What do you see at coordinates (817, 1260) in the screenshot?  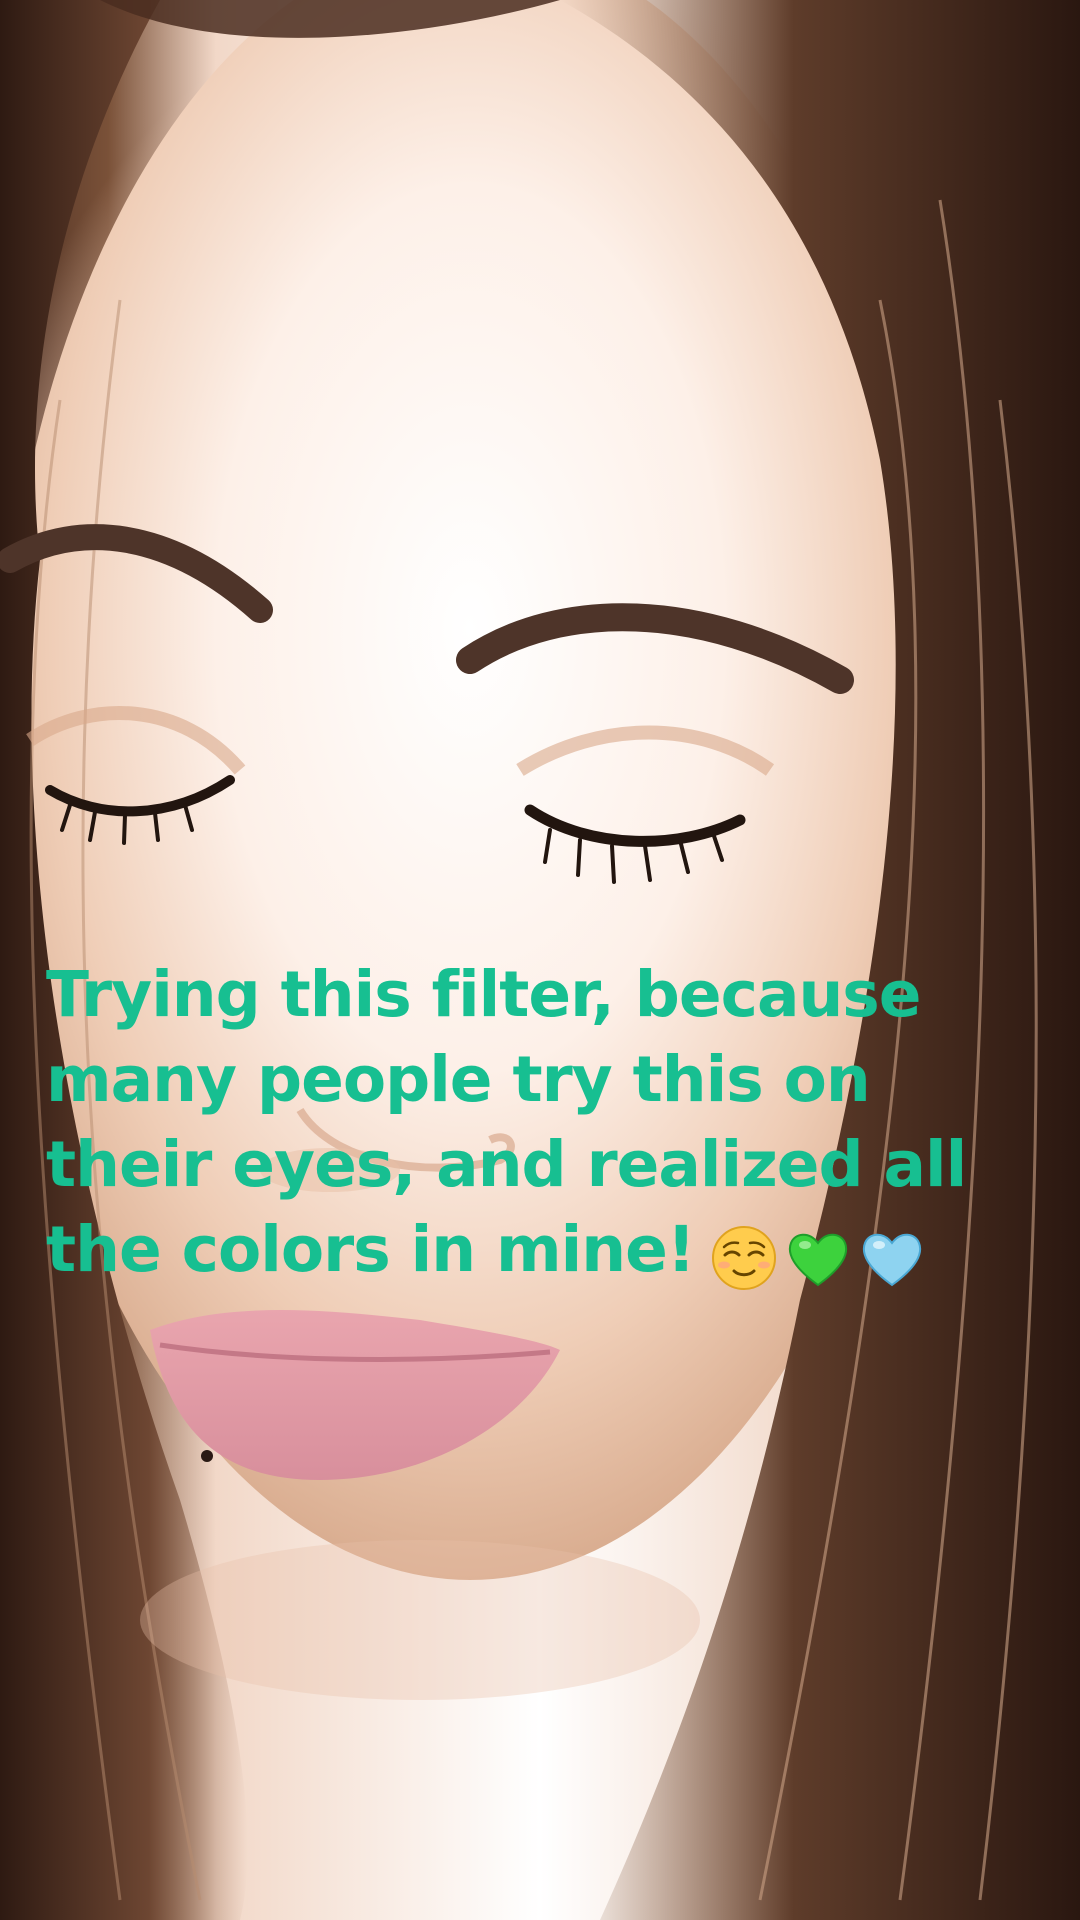 I see `green-heart-icon` at bounding box center [817, 1260].